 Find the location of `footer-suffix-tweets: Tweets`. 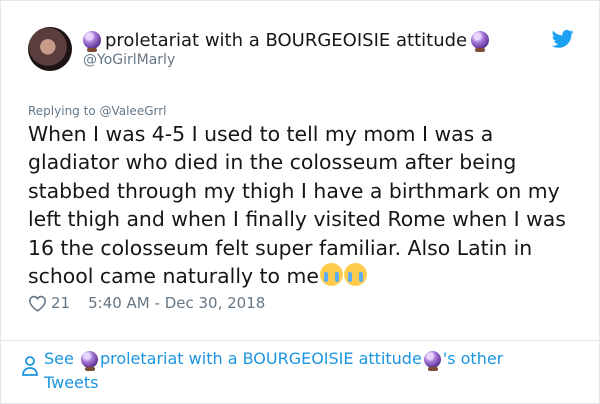

footer-suffix-tweets: Tweets is located at coordinates (71, 382).